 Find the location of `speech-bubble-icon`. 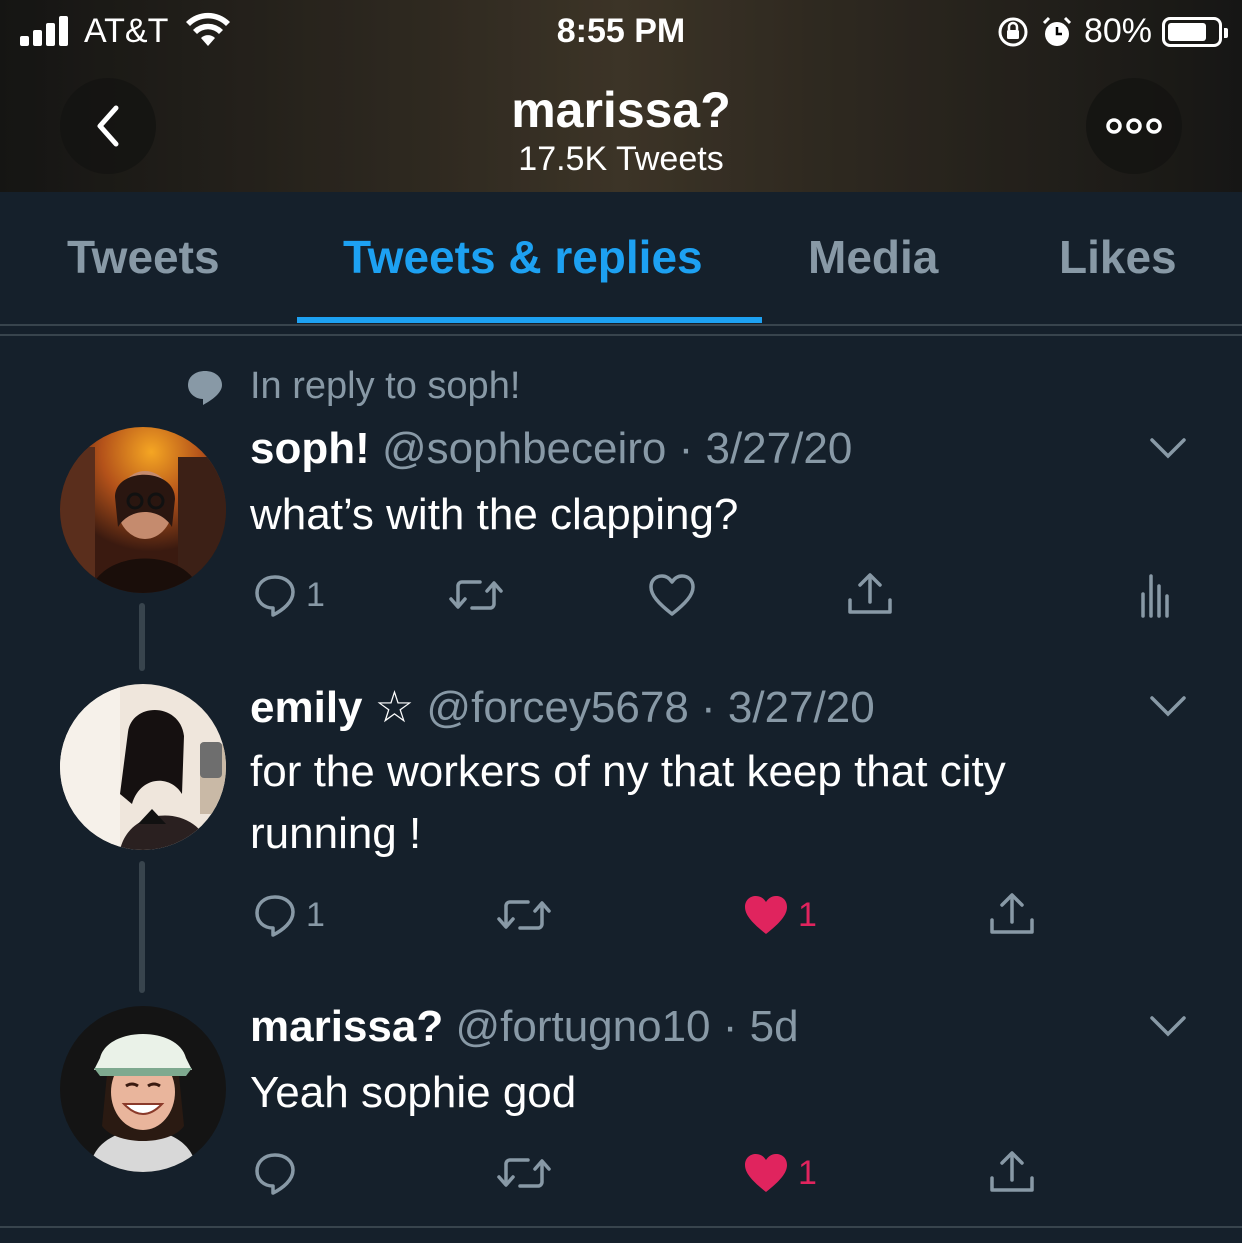

speech-bubble-icon is located at coordinates (205, 387).